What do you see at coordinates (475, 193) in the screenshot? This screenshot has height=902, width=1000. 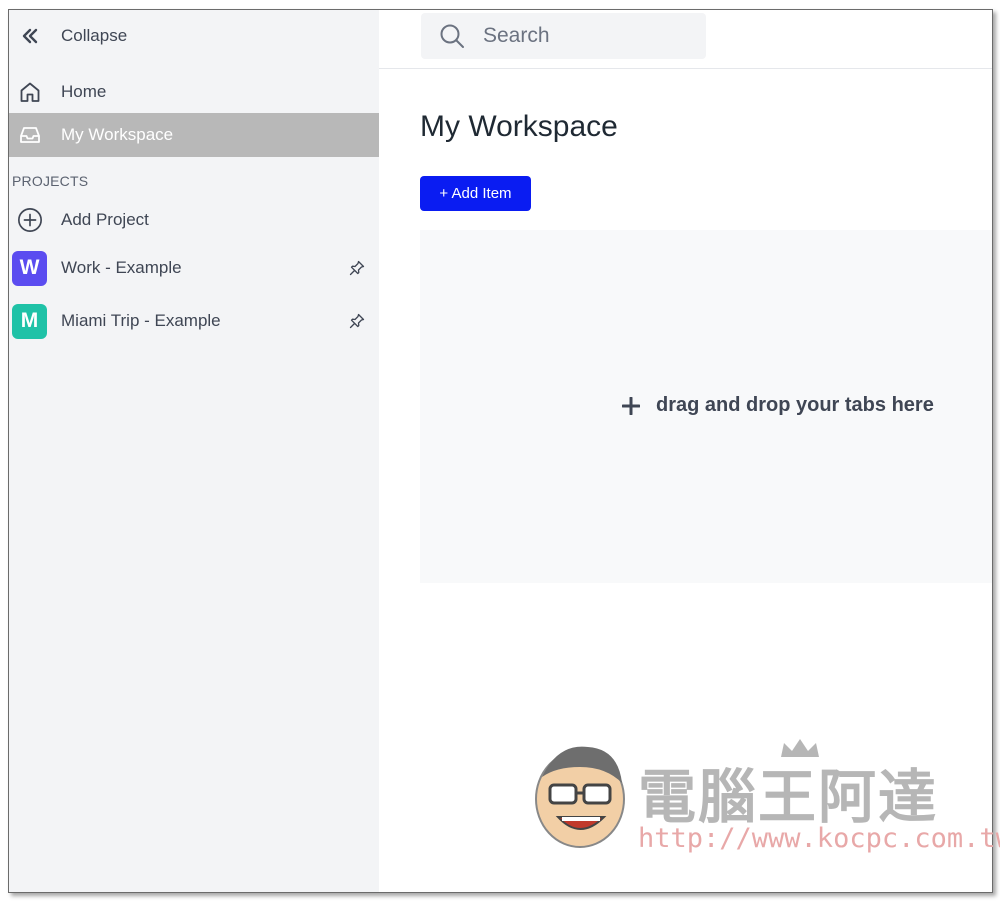 I see `add-item-button: + Add Item` at bounding box center [475, 193].